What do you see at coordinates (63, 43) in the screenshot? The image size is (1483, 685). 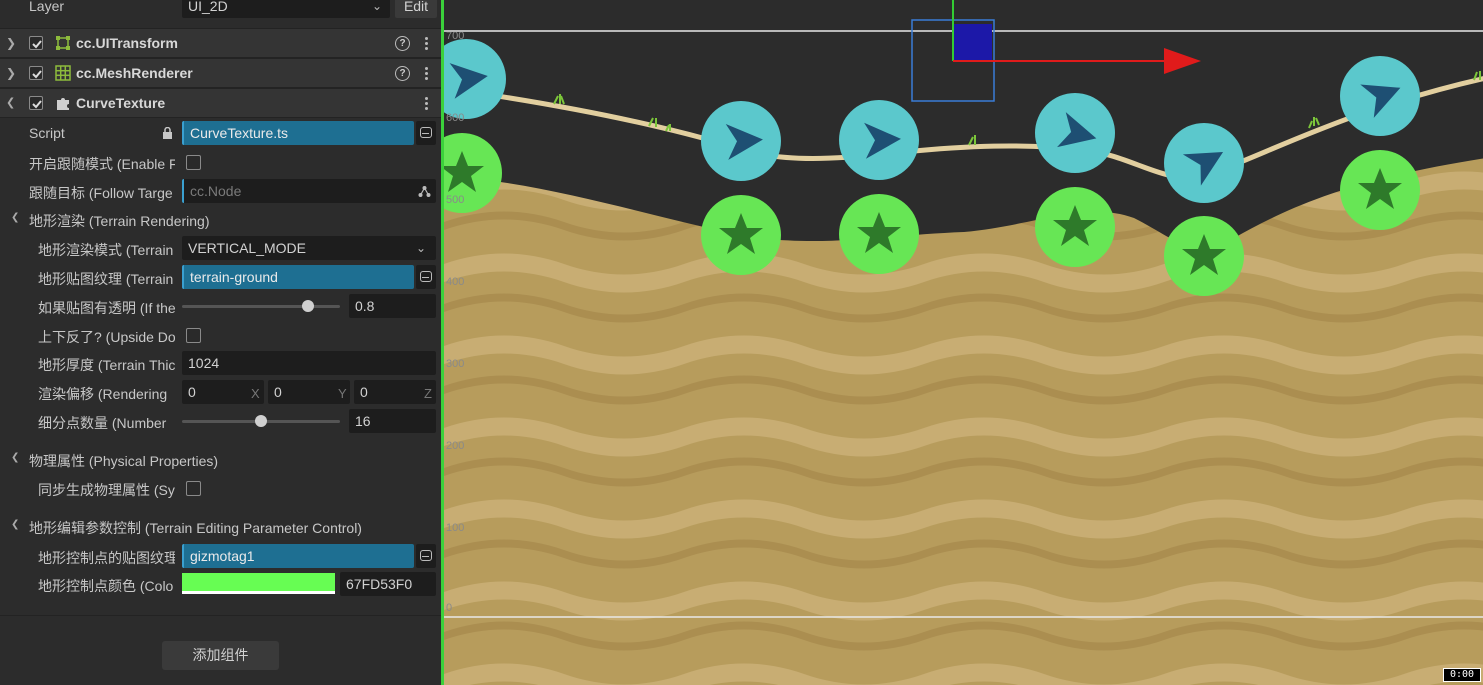 I see `transform-icon` at bounding box center [63, 43].